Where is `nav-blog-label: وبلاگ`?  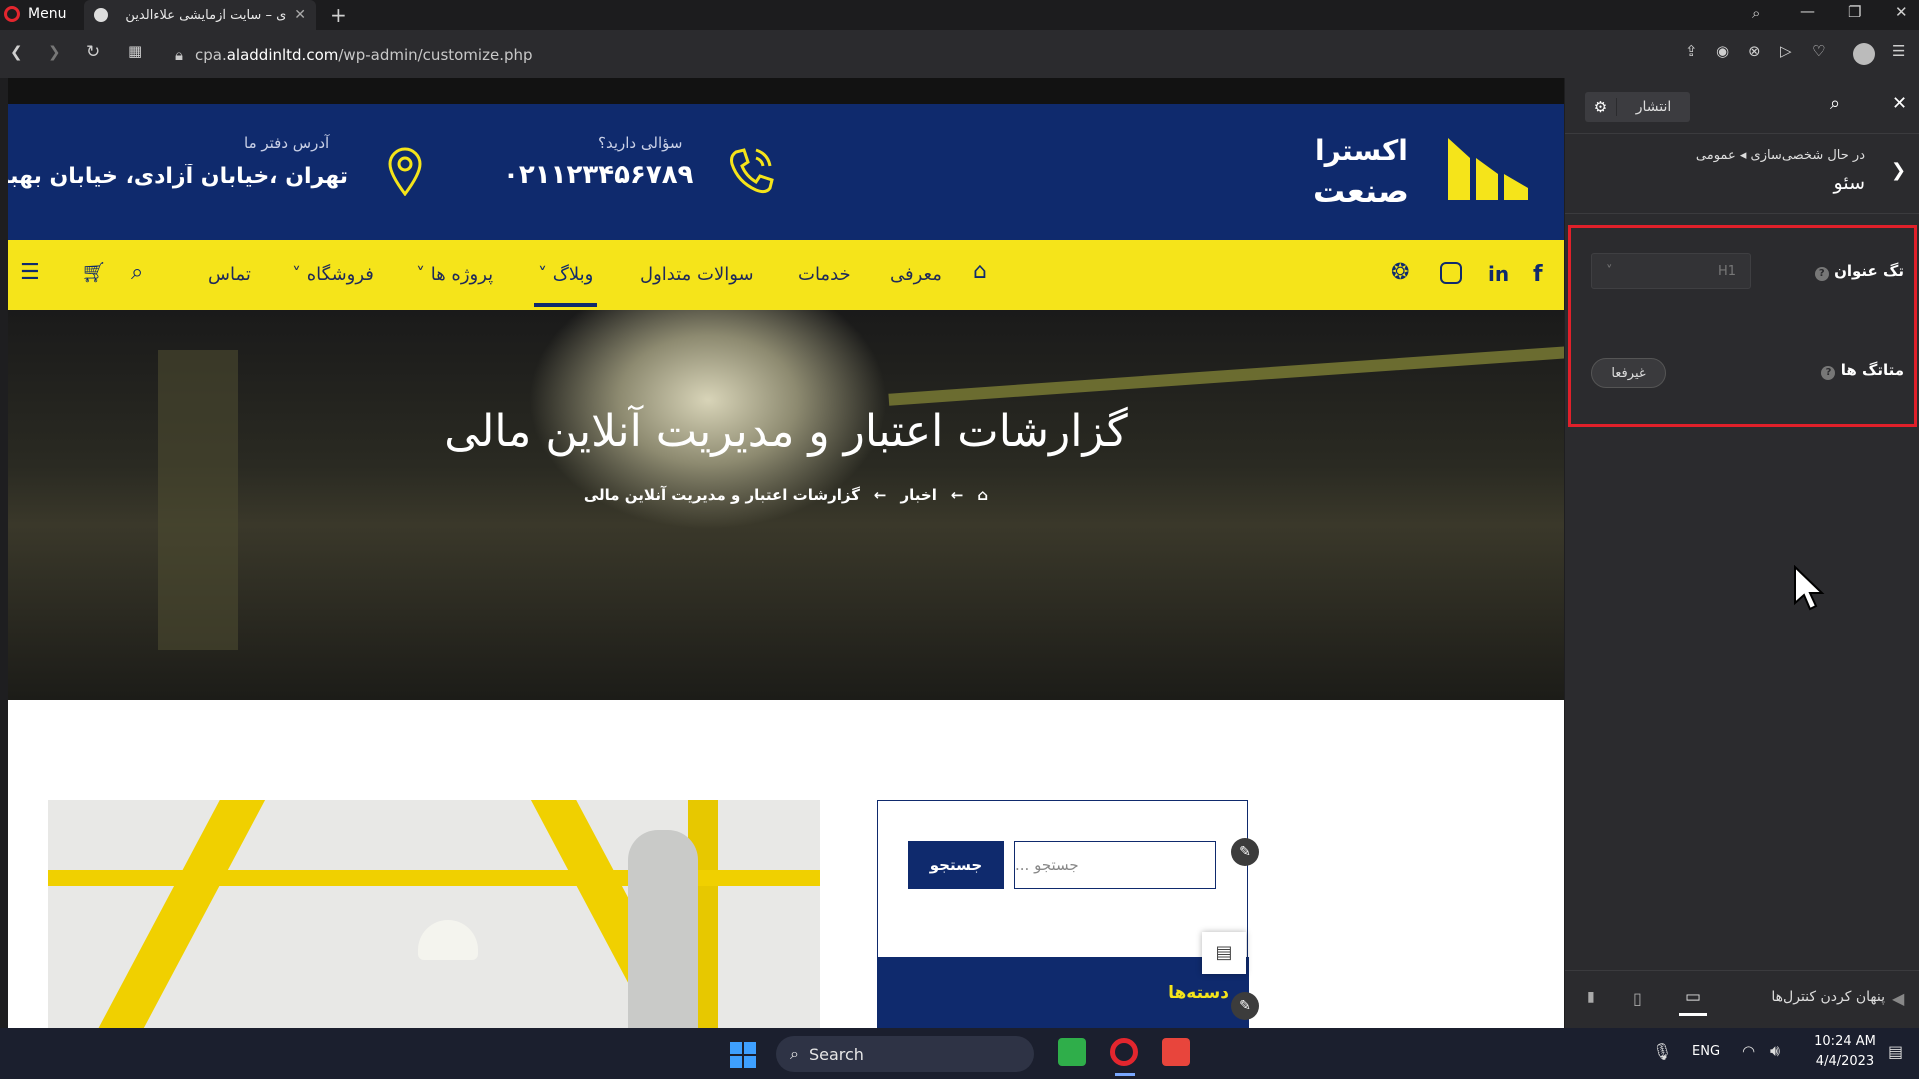 nav-blog-label: وبلاگ is located at coordinates (573, 274).